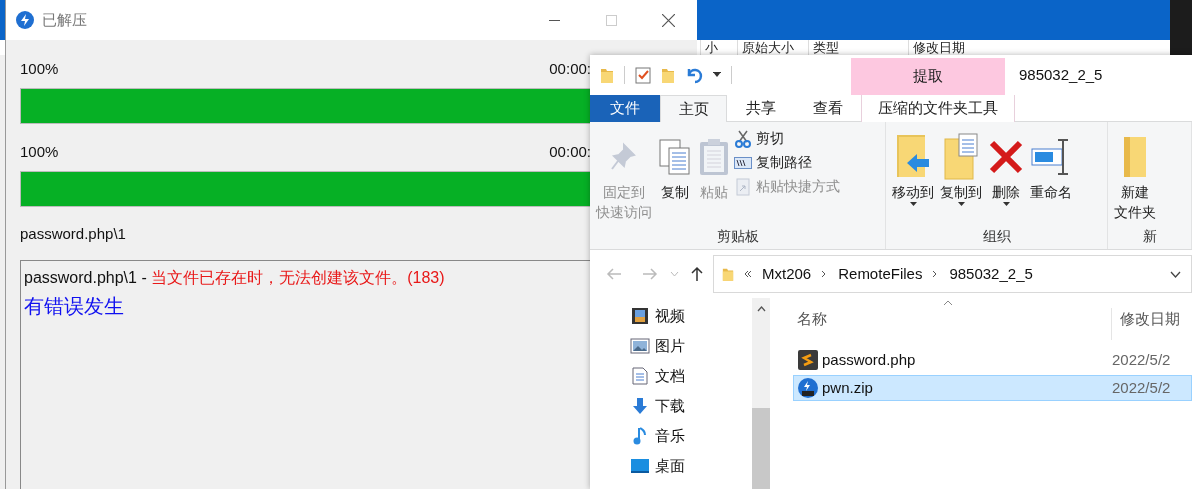 The height and width of the screenshot is (489, 1192). What do you see at coordinates (848, 387) in the screenshot?
I see `file-name: pwn.zip` at bounding box center [848, 387].